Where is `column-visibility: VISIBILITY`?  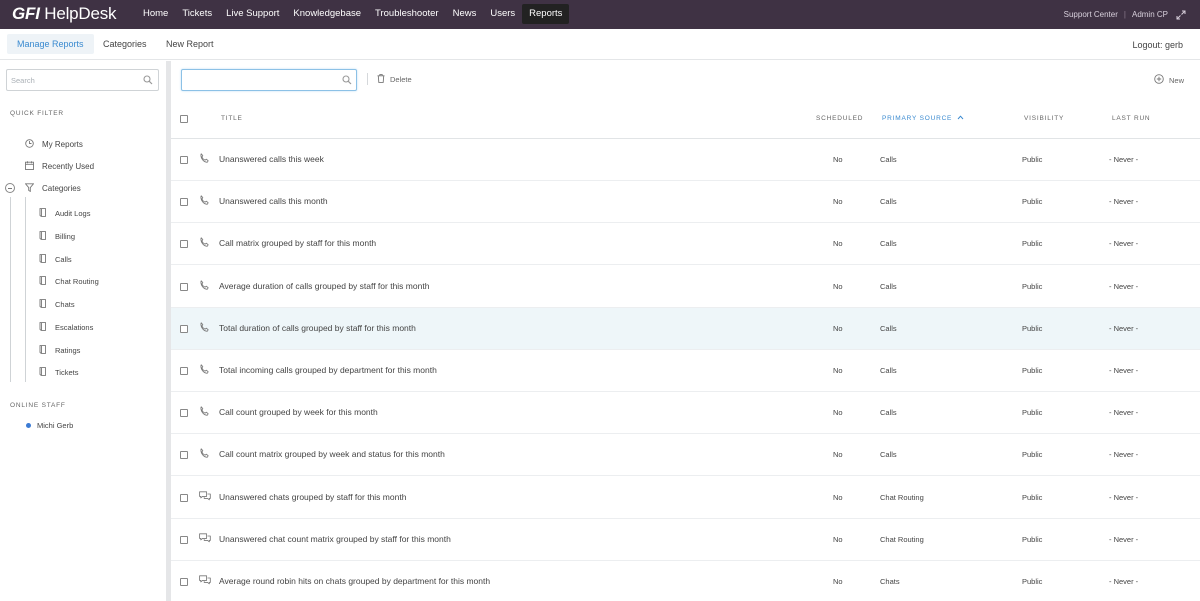 column-visibility: VISIBILITY is located at coordinates (1044, 118).